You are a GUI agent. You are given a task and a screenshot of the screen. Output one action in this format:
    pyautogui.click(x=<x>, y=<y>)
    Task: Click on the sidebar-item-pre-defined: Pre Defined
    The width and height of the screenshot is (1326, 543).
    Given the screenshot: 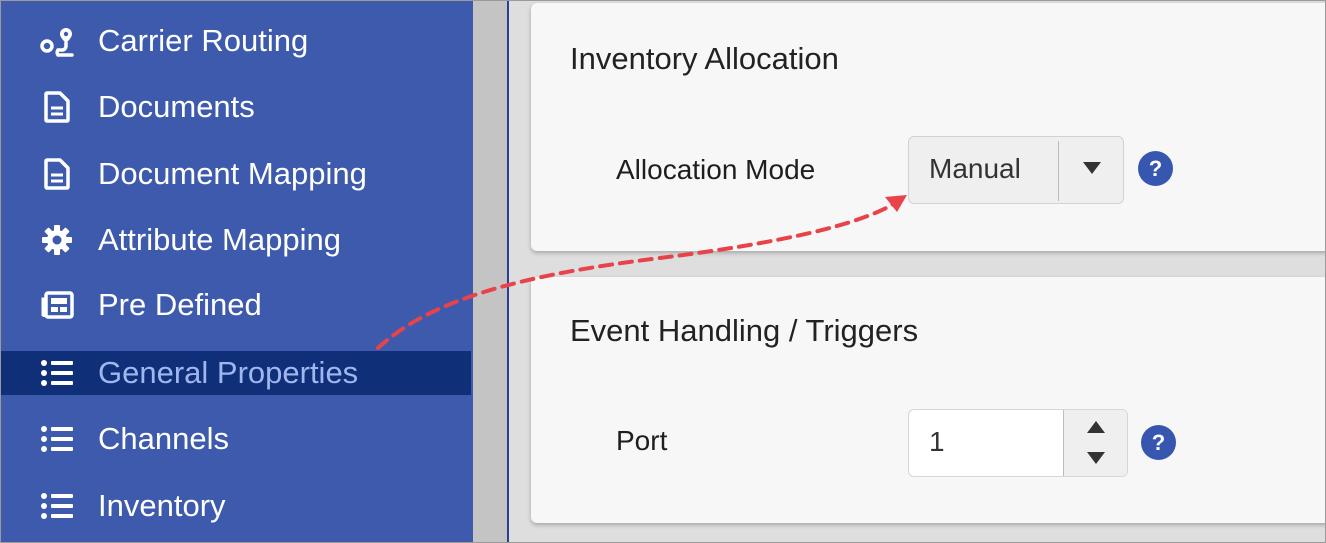 What is the action you would take?
    pyautogui.click(x=236, y=305)
    